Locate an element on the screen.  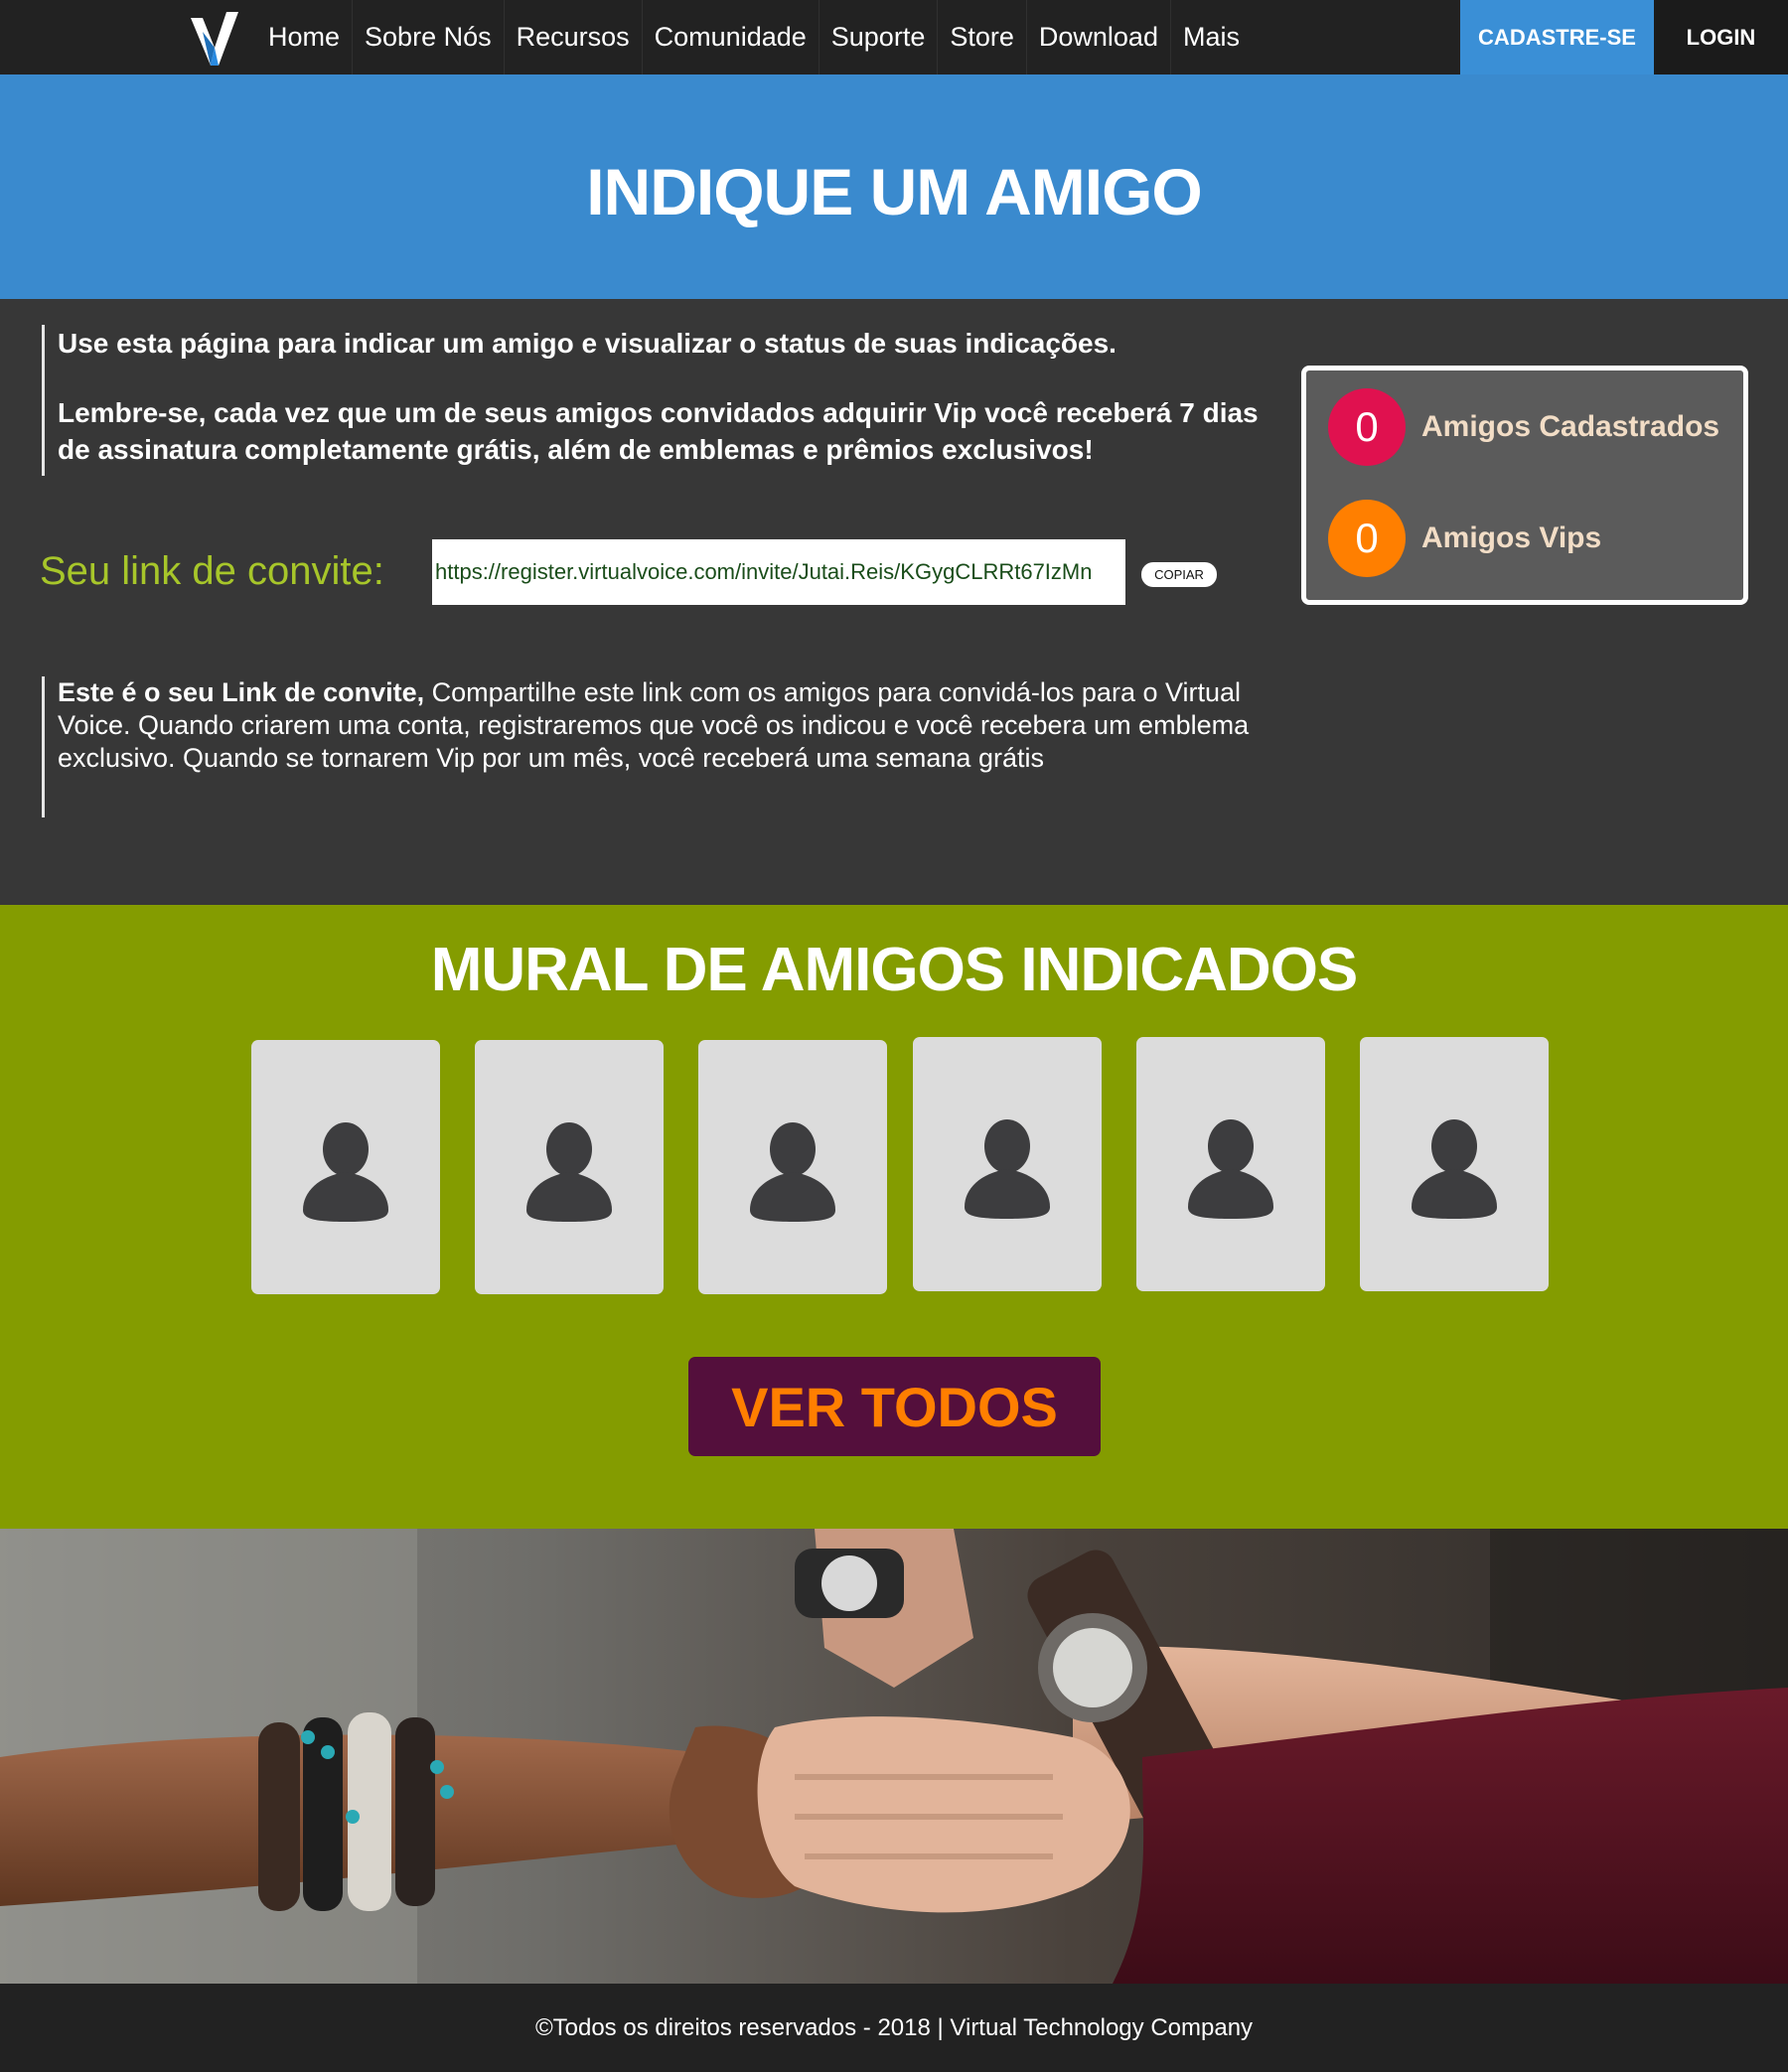
login-button: LOGIN is located at coordinates (1721, 37).